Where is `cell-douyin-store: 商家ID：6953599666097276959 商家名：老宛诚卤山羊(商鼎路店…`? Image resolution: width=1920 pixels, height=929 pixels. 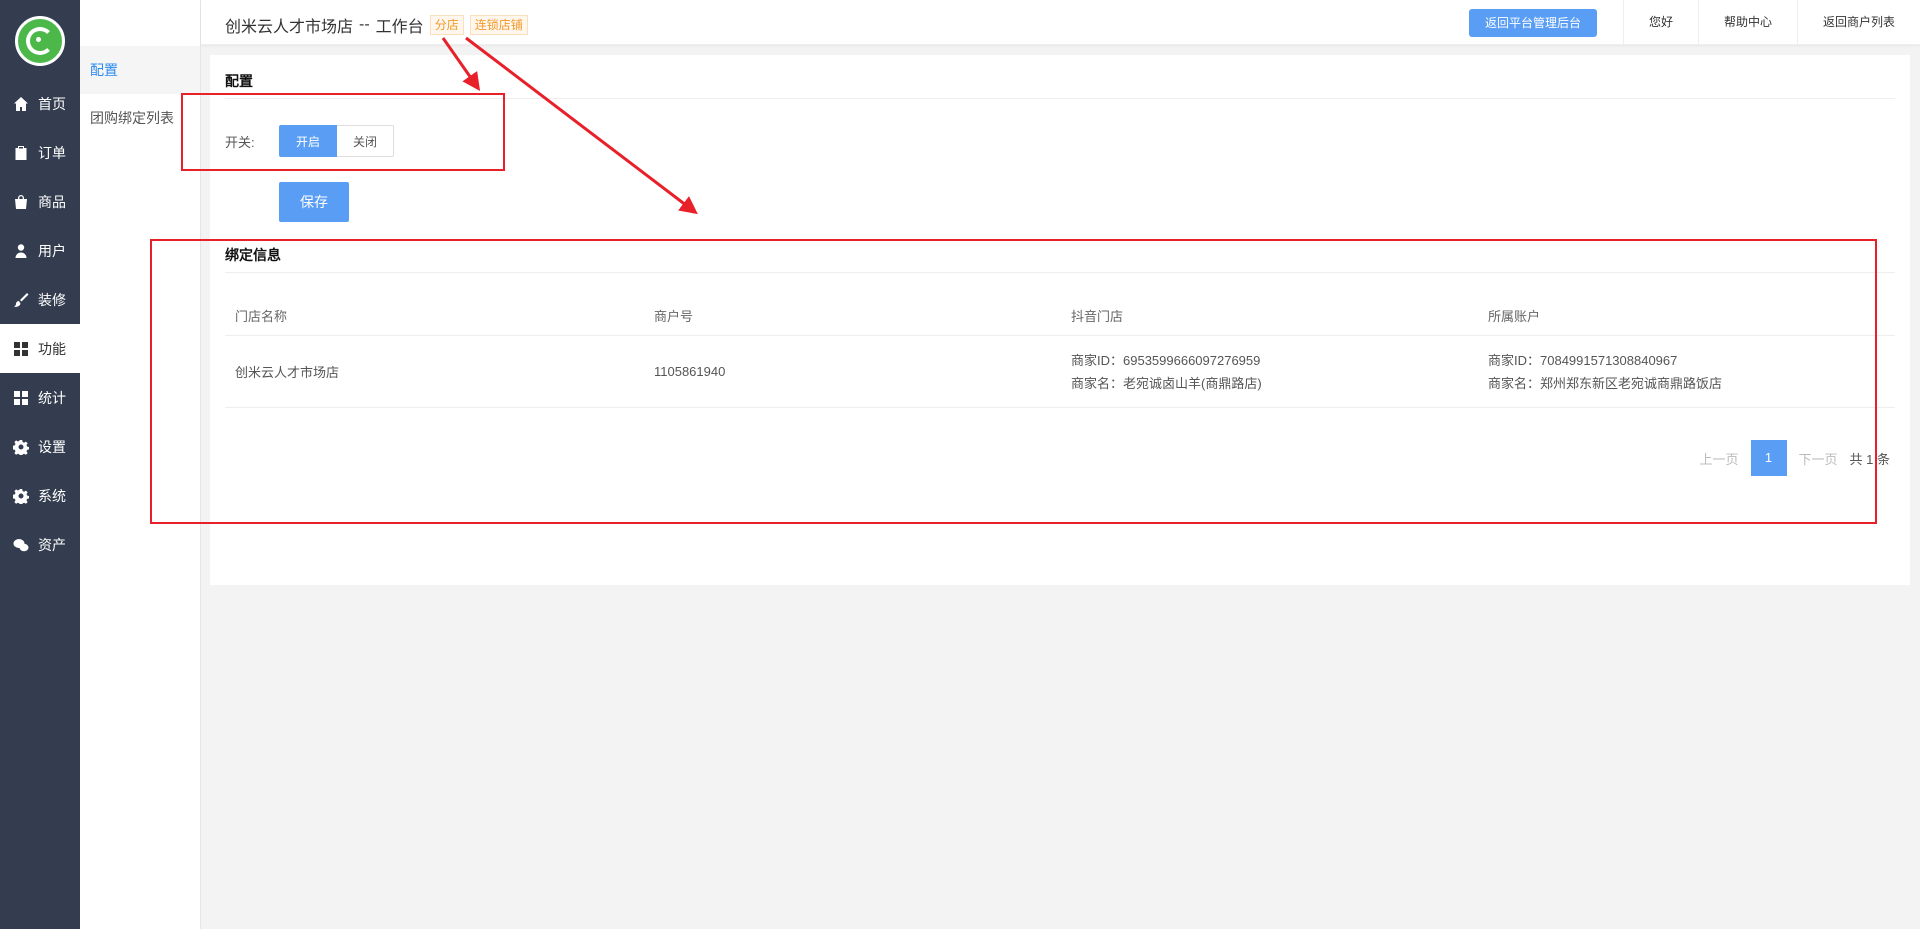 cell-douyin-store: 商家ID：6953599666097276959 商家名：老宛诚卤山羊(商鼎路店… is located at coordinates (1269, 372).